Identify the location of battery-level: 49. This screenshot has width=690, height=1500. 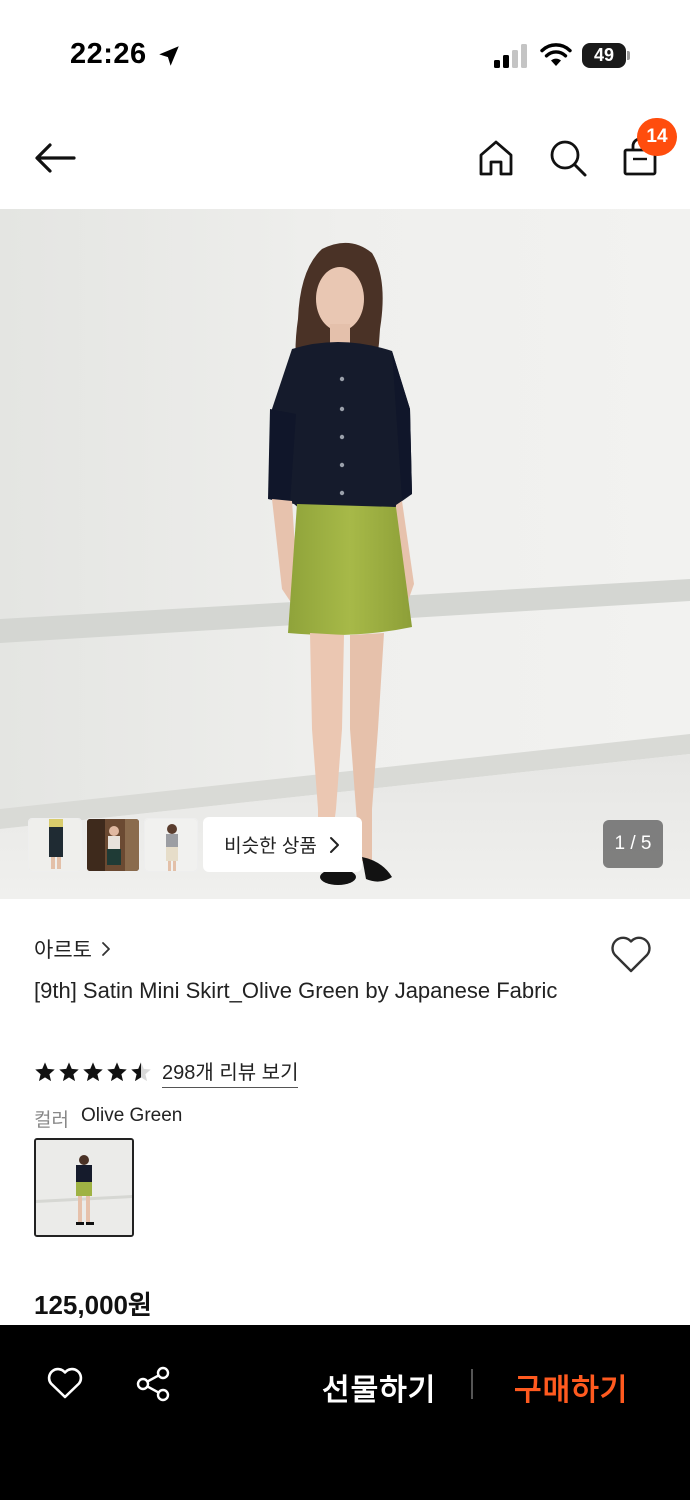
(604, 55).